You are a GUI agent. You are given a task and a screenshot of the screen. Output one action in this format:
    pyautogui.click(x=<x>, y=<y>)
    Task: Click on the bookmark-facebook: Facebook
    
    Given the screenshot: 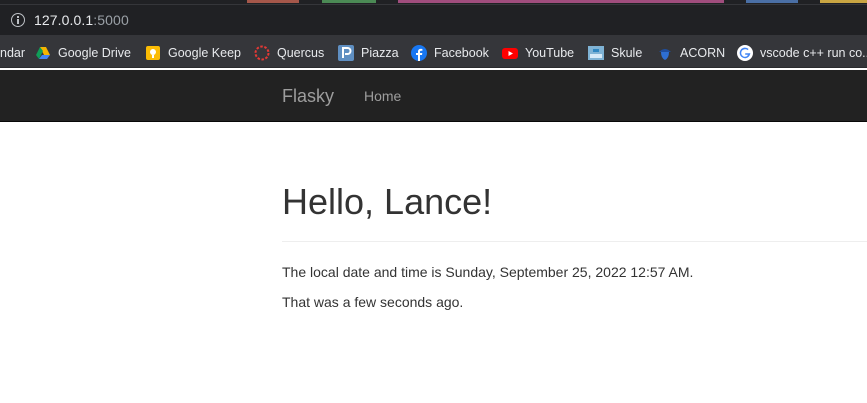 What is the action you would take?
    pyautogui.click(x=450, y=52)
    